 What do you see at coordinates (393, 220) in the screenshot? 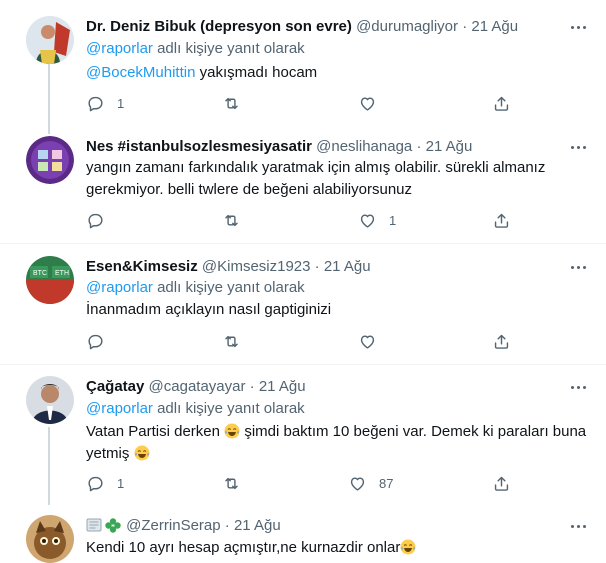
I see `like-count: 1` at bounding box center [393, 220].